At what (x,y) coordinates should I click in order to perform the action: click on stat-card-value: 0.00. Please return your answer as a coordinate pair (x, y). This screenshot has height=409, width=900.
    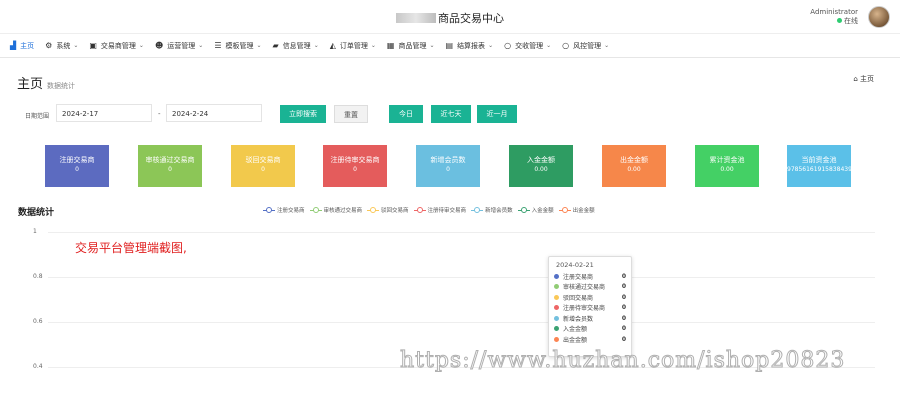
    Looking at the image, I should click on (541, 169).